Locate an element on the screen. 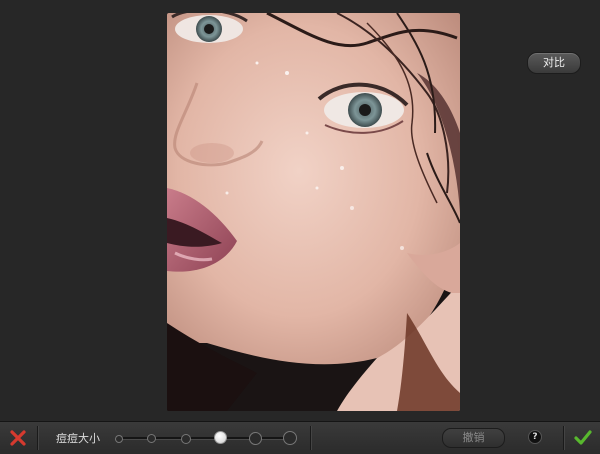 The height and width of the screenshot is (454, 600). check-icon is located at coordinates (583, 437).